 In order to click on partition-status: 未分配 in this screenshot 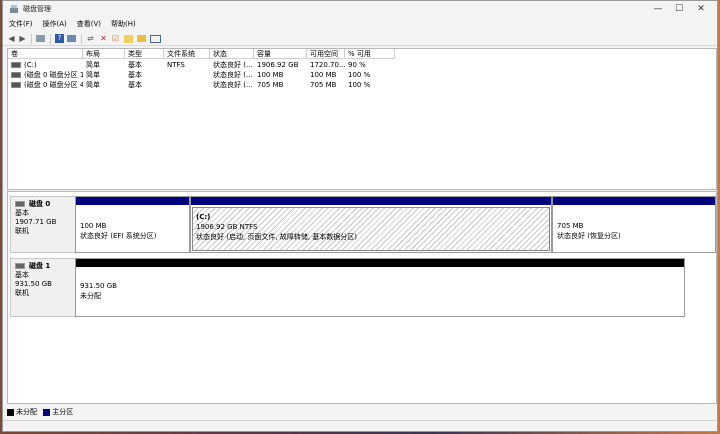, I will do `click(90, 296)`.